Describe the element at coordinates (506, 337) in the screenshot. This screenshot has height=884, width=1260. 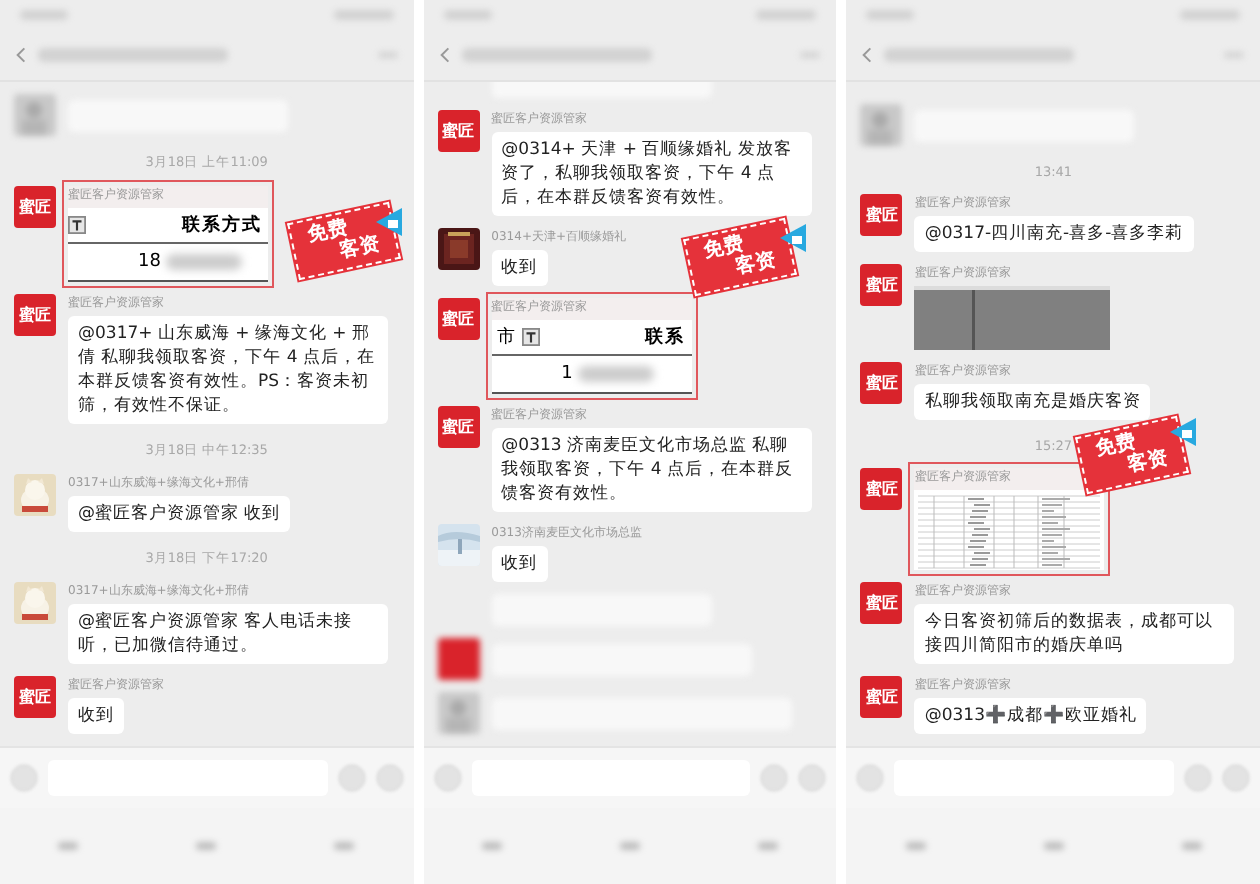
I see `table-header: 市` at that location.